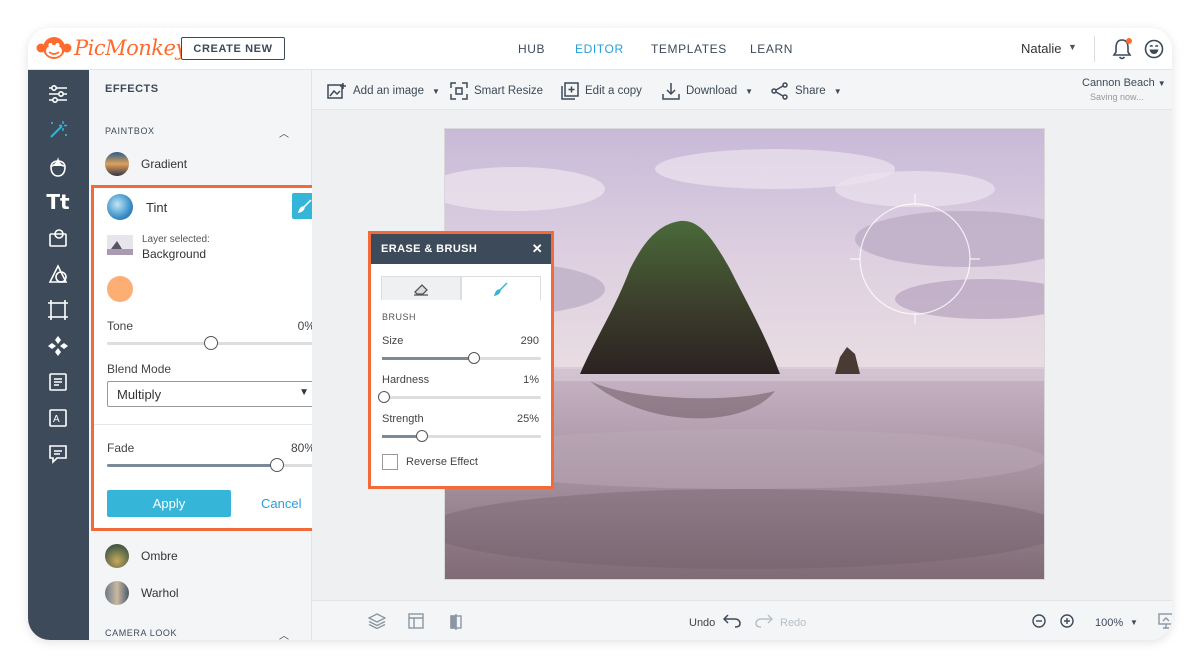 This screenshot has height=669, width=1200. What do you see at coordinates (1165, 621) in the screenshot?
I see `presentation-icon` at bounding box center [1165, 621].